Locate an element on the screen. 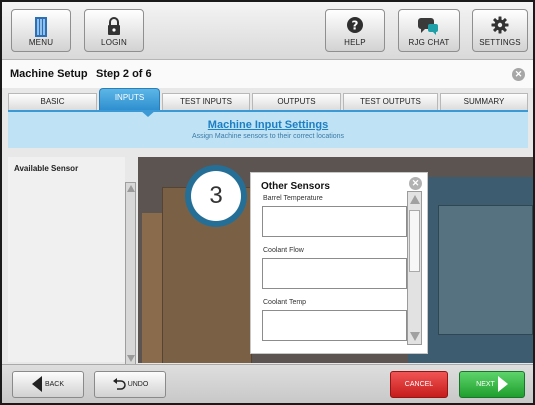 This screenshot has width=535, height=405. settings-button: SETTINGS is located at coordinates (500, 30).